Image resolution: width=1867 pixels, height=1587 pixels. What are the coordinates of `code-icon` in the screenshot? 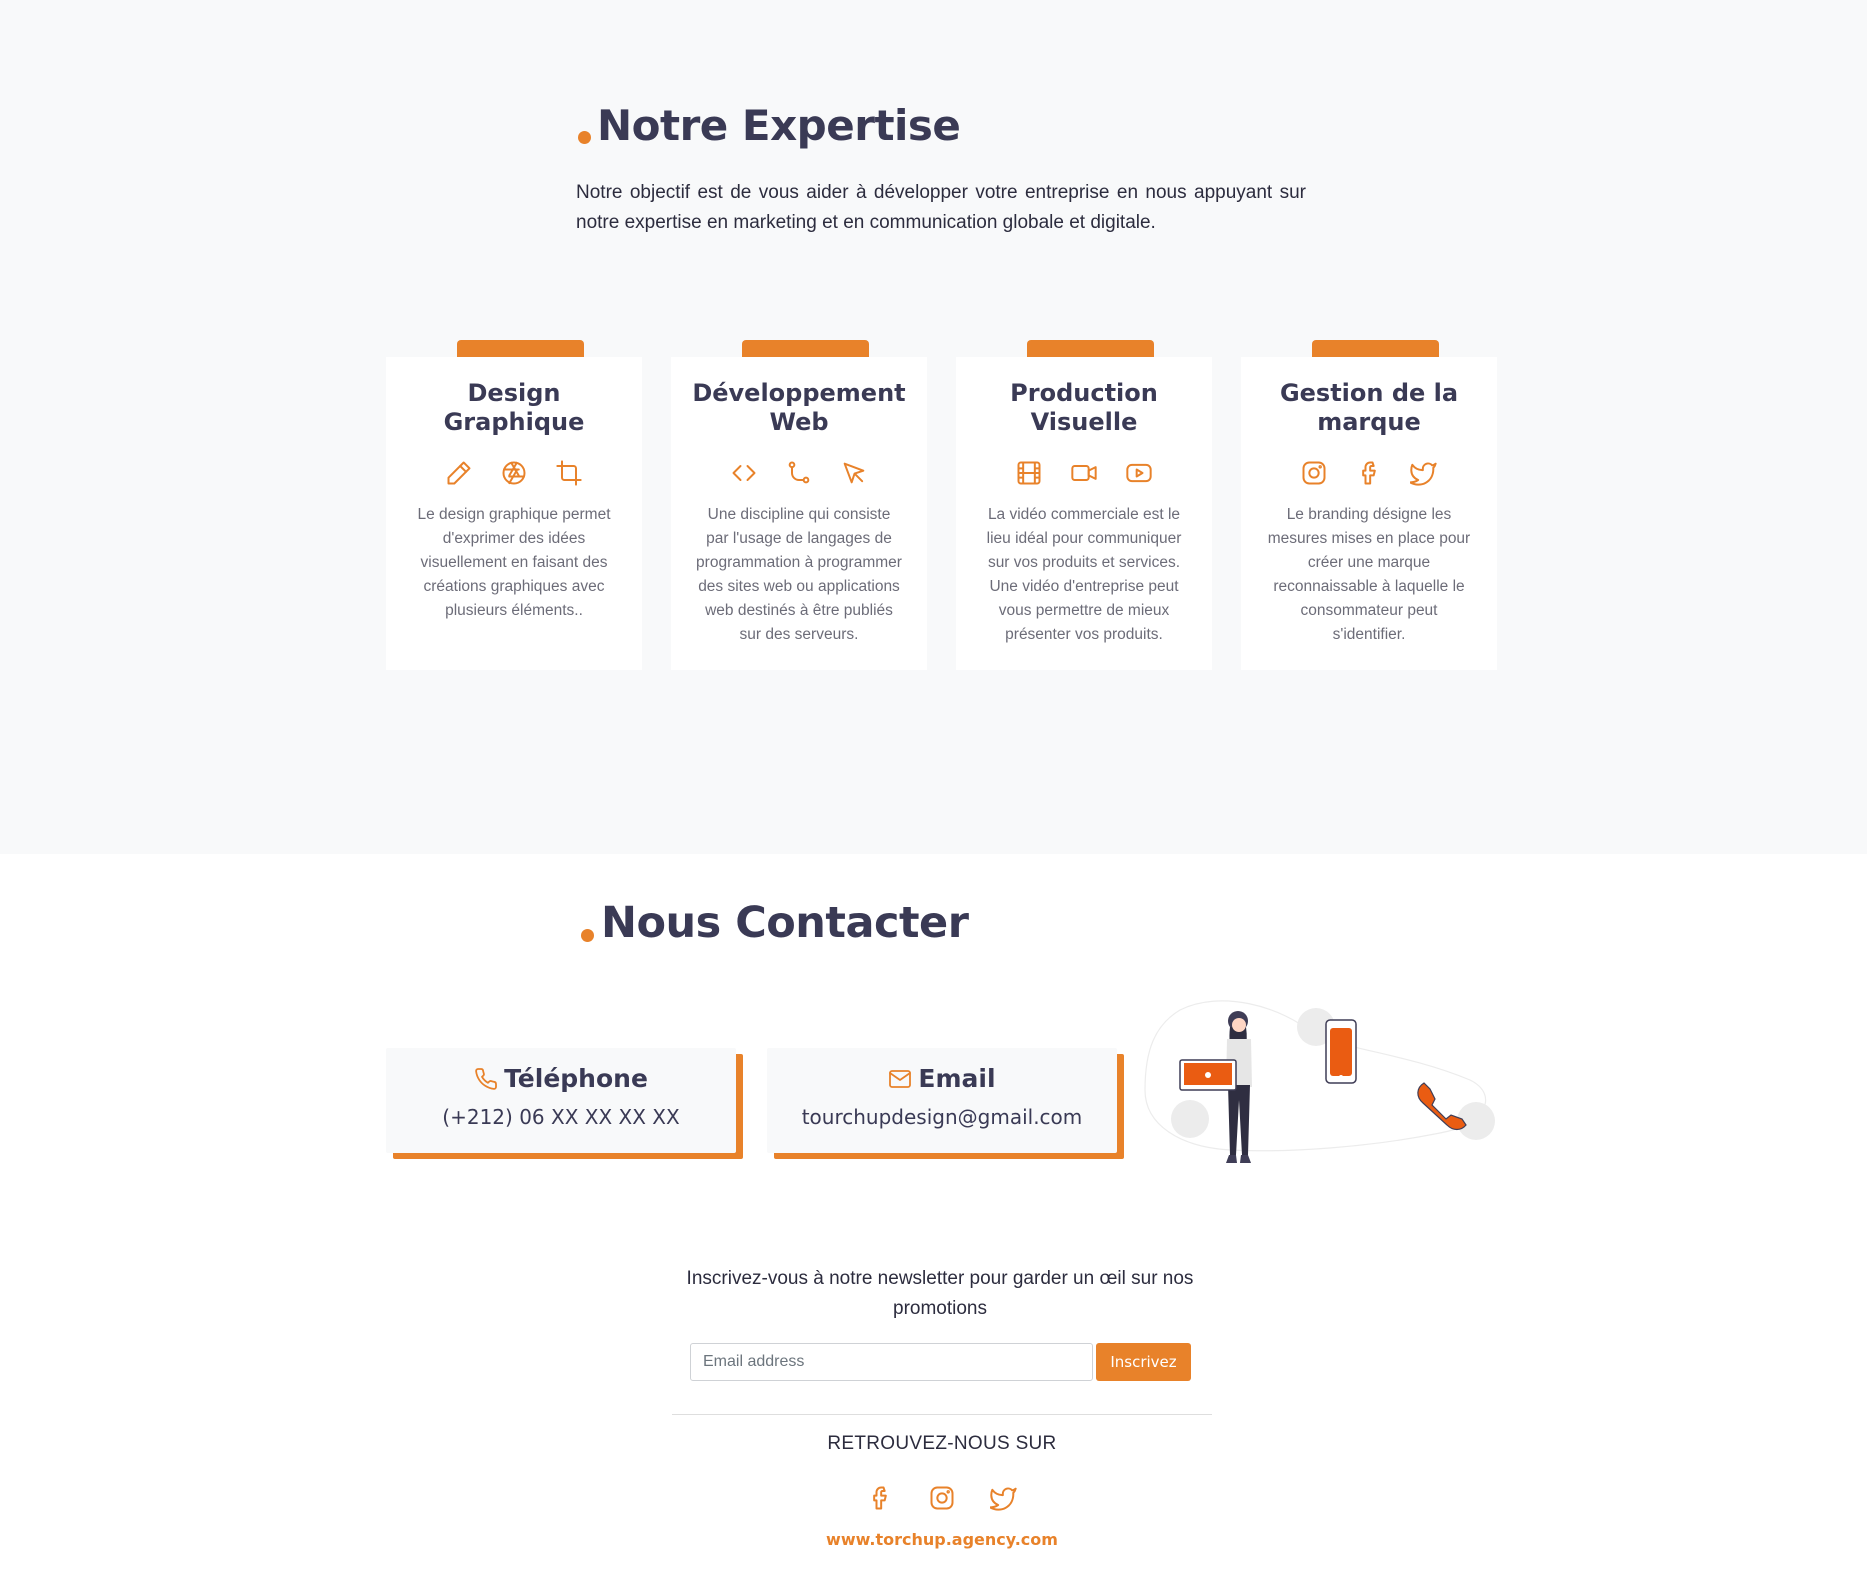 It's located at (744, 473).